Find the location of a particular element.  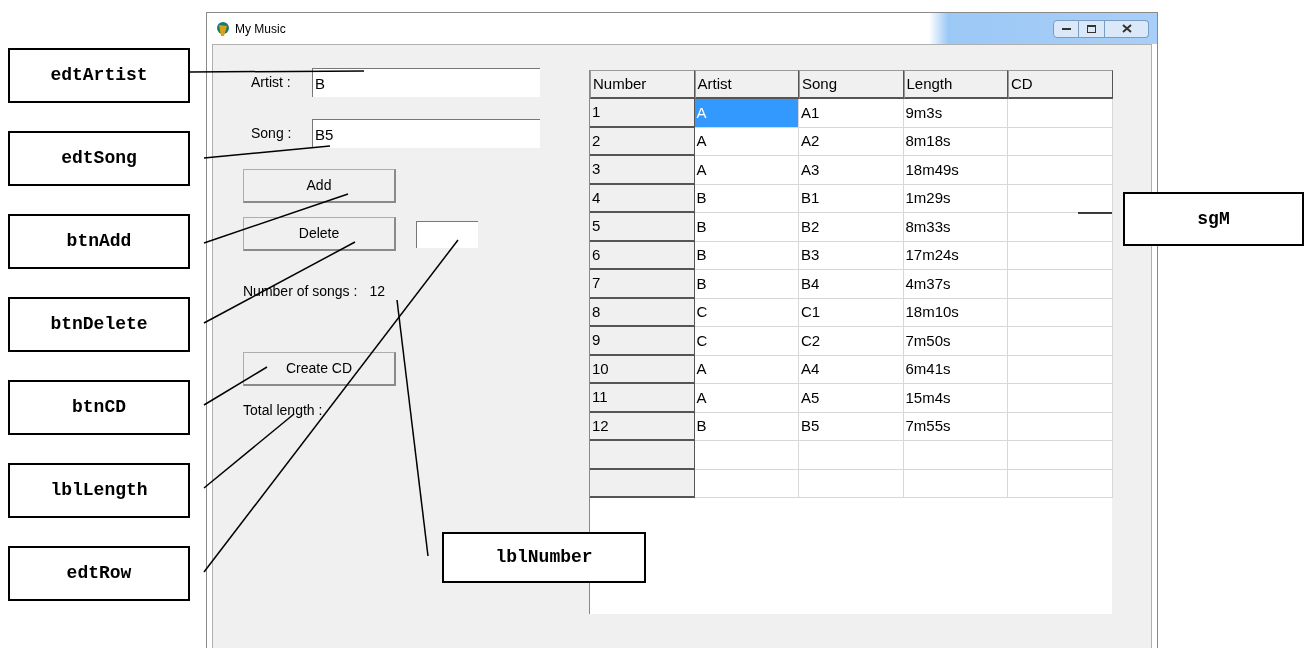

table-cell: B5 is located at coordinates (851, 426).